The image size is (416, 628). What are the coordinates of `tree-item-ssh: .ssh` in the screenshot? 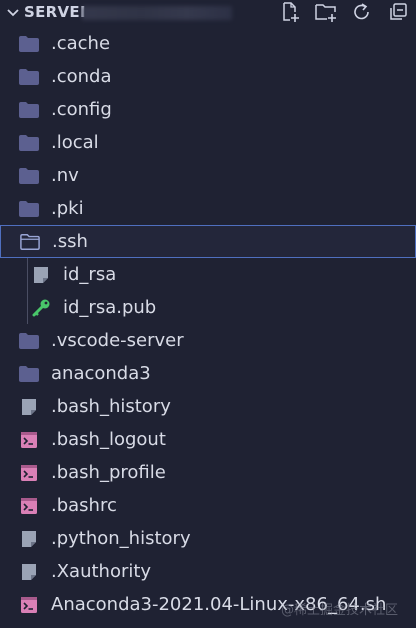 It's located at (208, 241).